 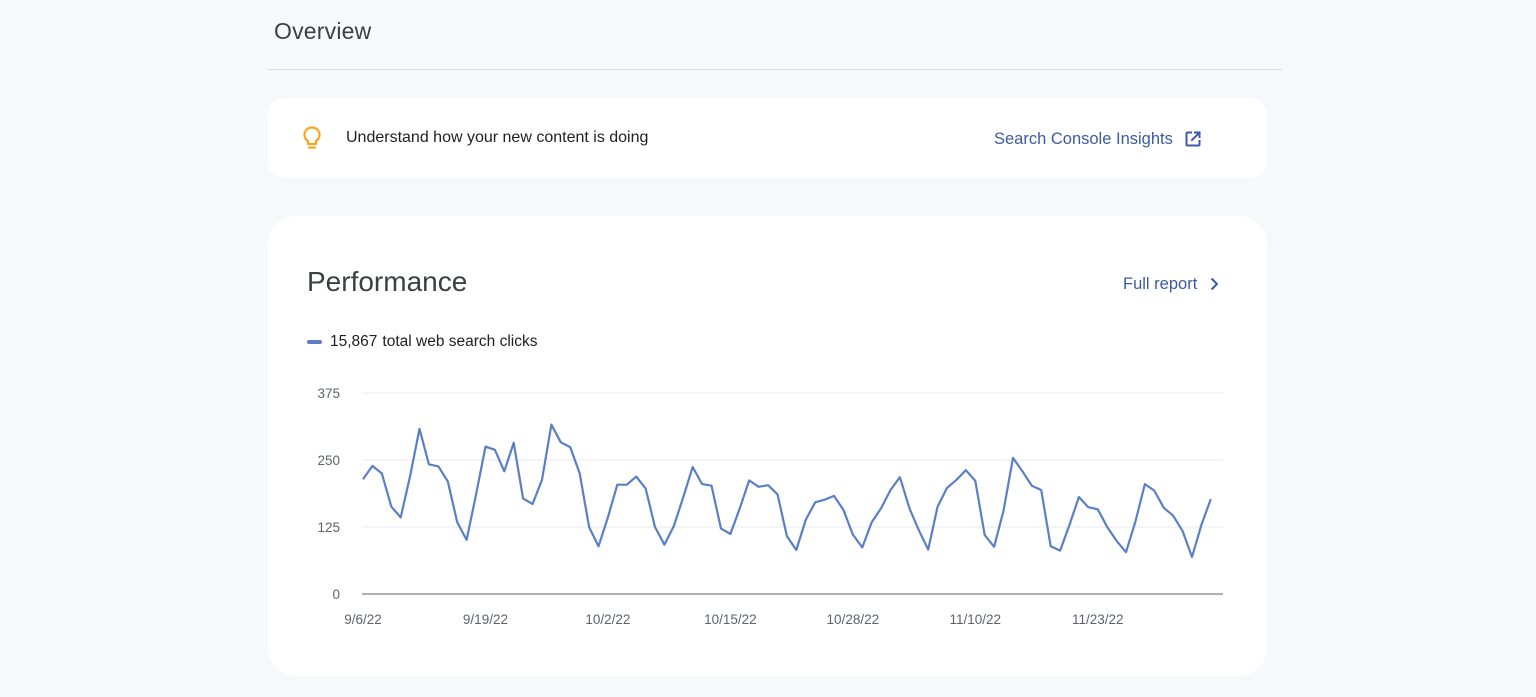 I want to click on y-tick-label: 0, so click(x=336, y=594).